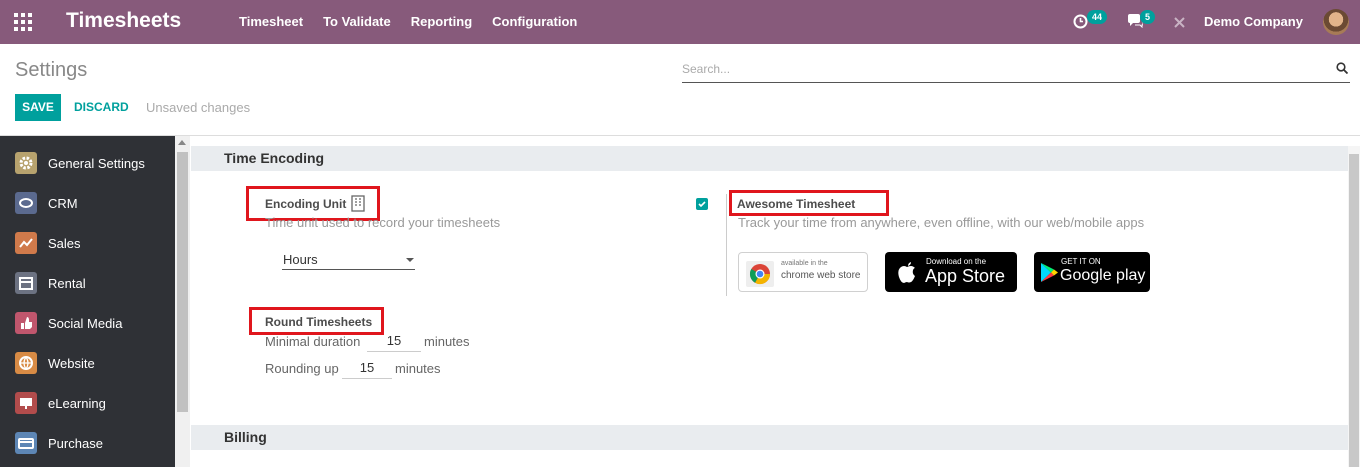 This screenshot has width=1360, height=467. Describe the element at coordinates (26, 243) in the screenshot. I see `chart-icon` at that location.